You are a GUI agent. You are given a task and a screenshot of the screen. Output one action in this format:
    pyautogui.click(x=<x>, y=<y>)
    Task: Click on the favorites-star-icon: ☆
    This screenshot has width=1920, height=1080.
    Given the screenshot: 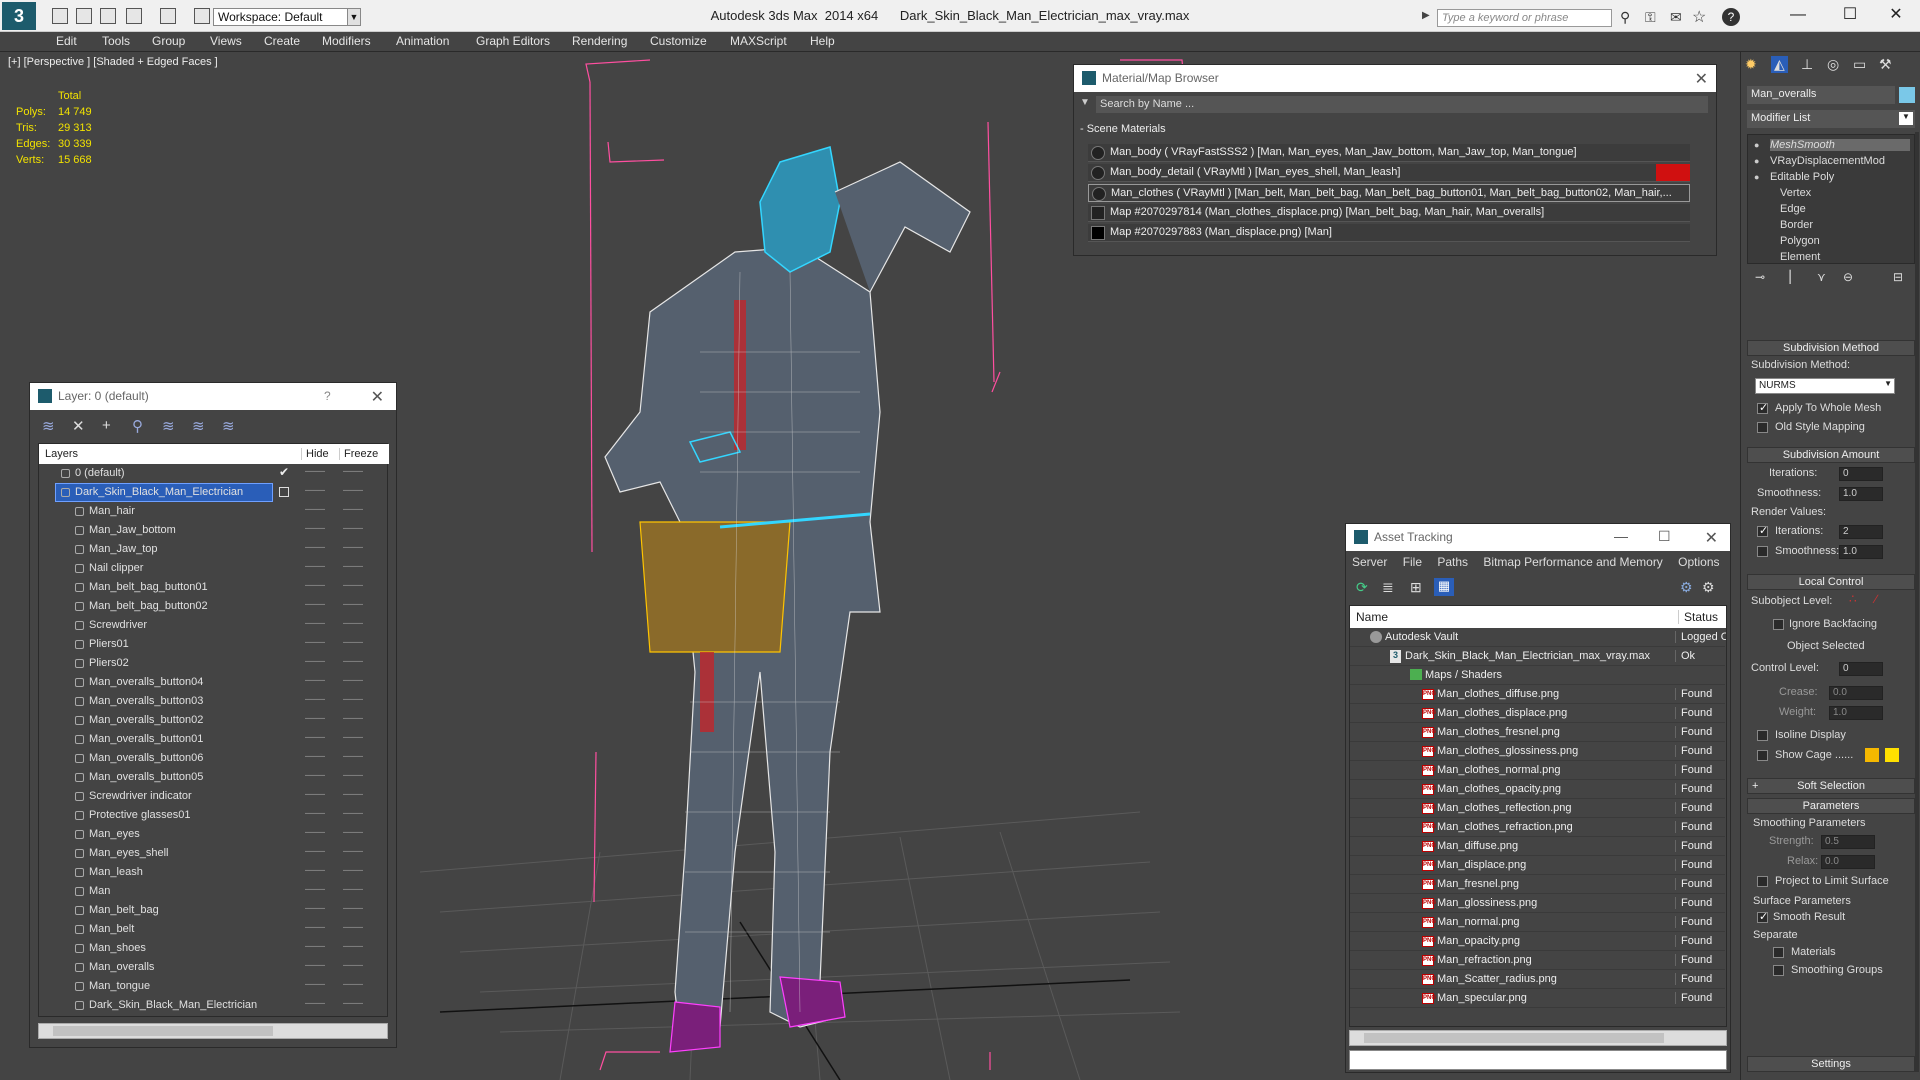 What is the action you would take?
    pyautogui.click(x=1699, y=17)
    